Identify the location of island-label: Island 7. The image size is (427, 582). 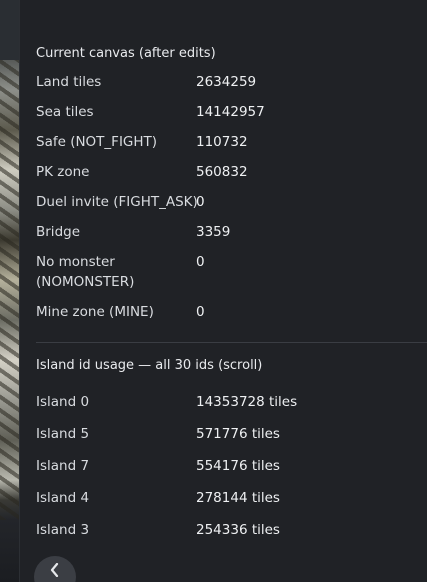
(63, 466).